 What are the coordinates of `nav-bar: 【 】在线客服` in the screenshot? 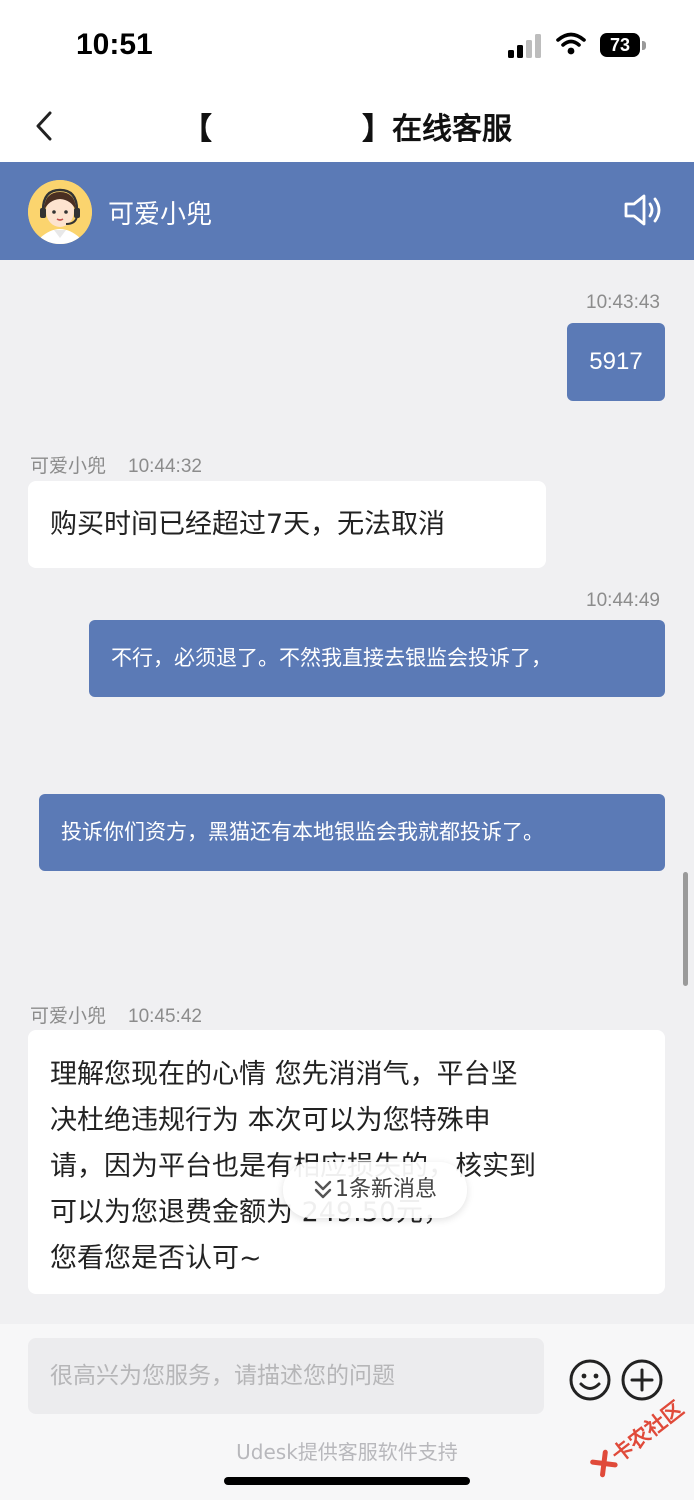 It's located at (347, 127).